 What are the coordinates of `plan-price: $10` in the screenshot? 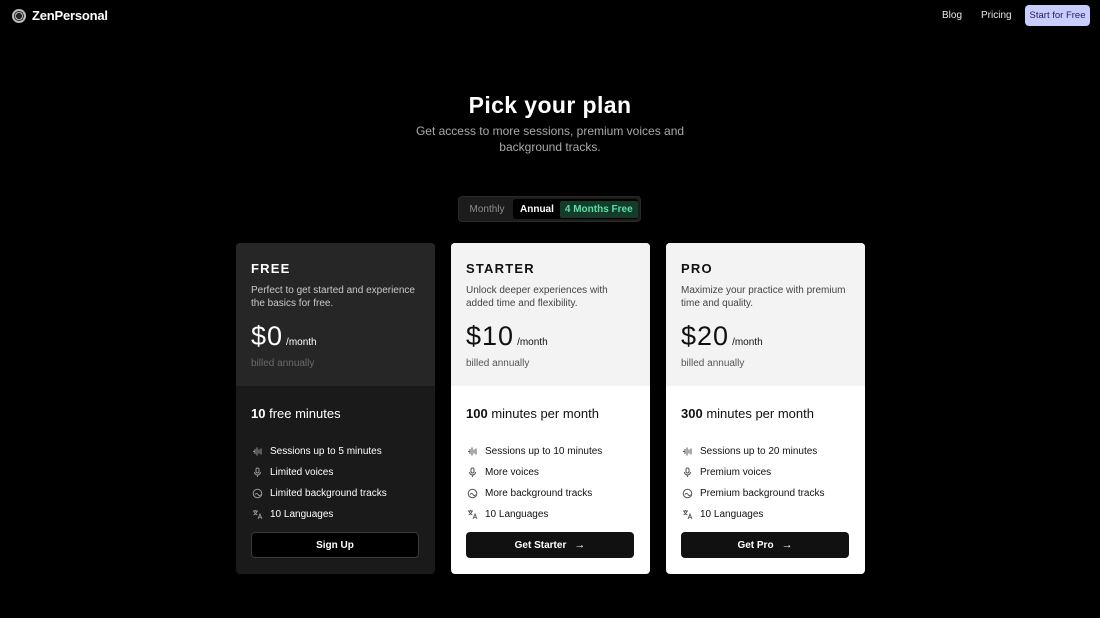 It's located at (490, 336).